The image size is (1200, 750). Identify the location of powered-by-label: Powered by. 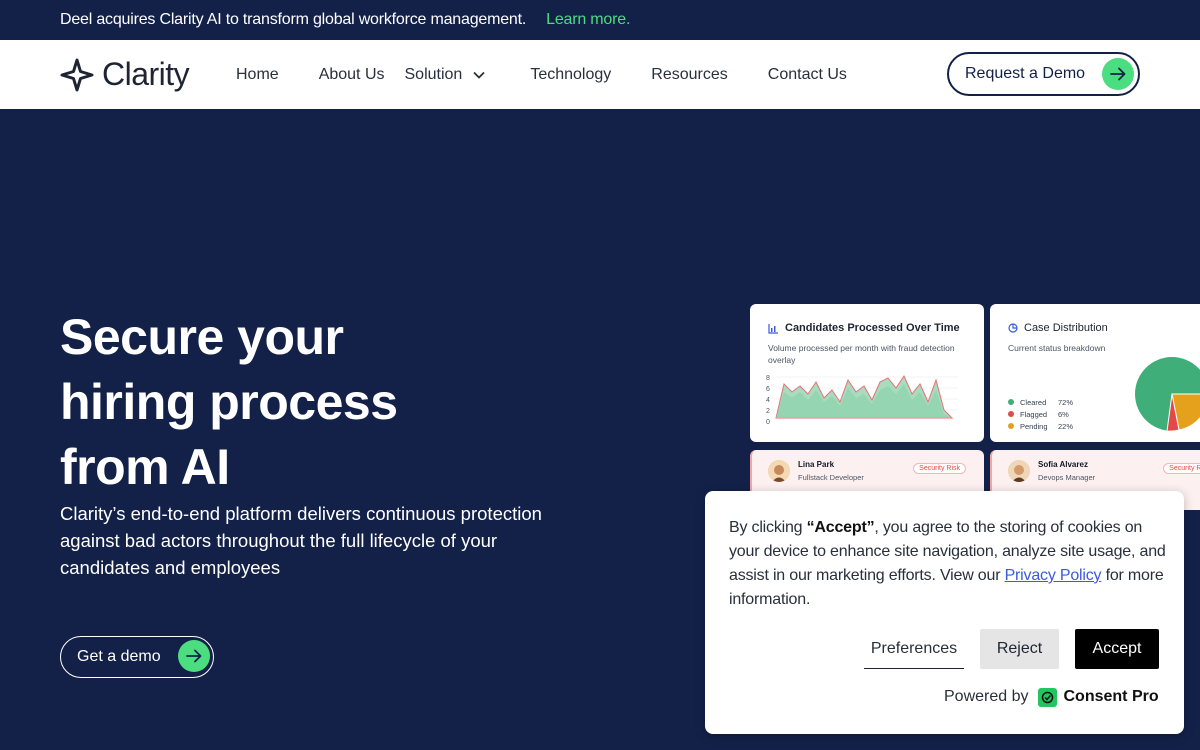
(986, 696).